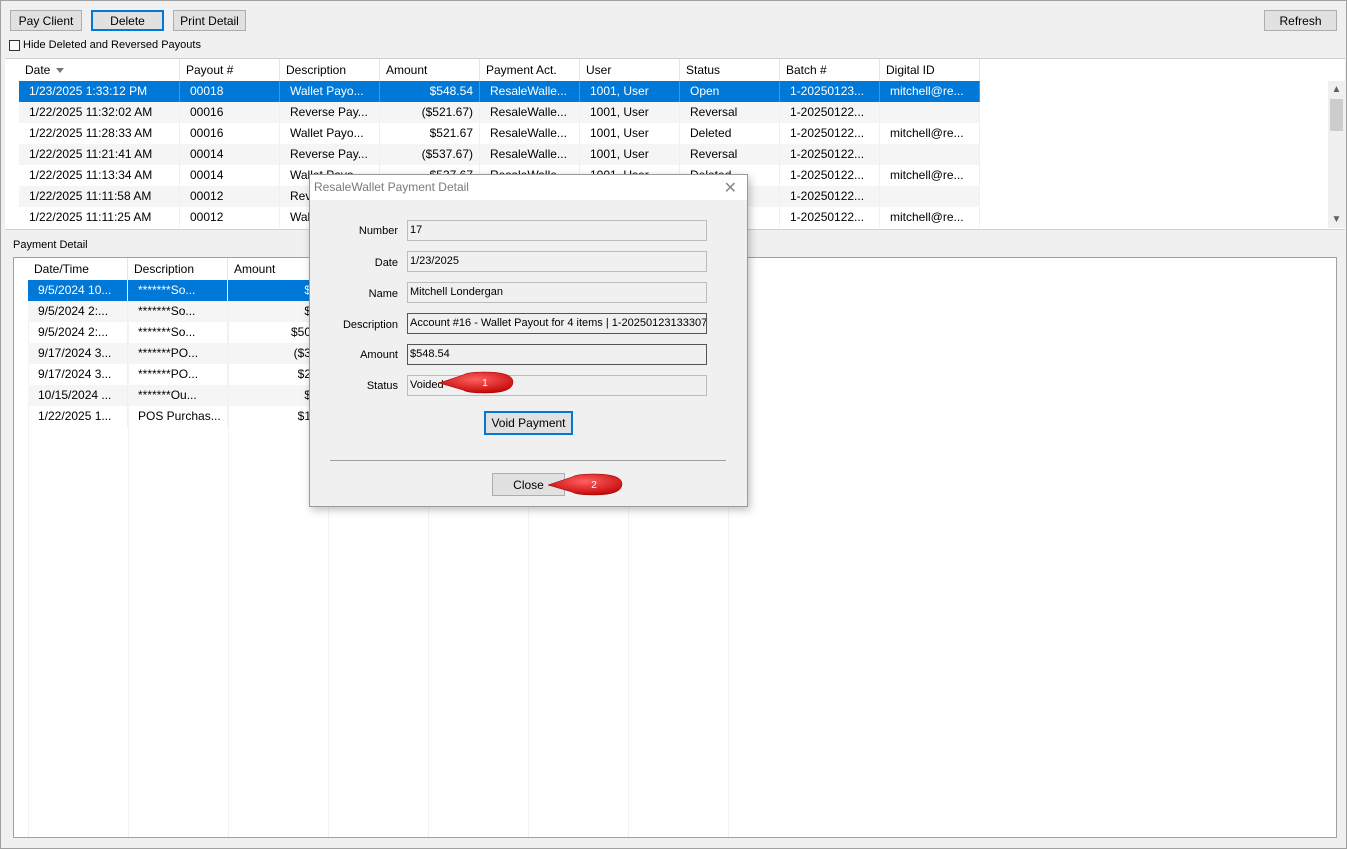 This screenshot has height=849, width=1347. I want to click on cell-date: 1/22/2025 11:32:02 AM, so click(99, 112).